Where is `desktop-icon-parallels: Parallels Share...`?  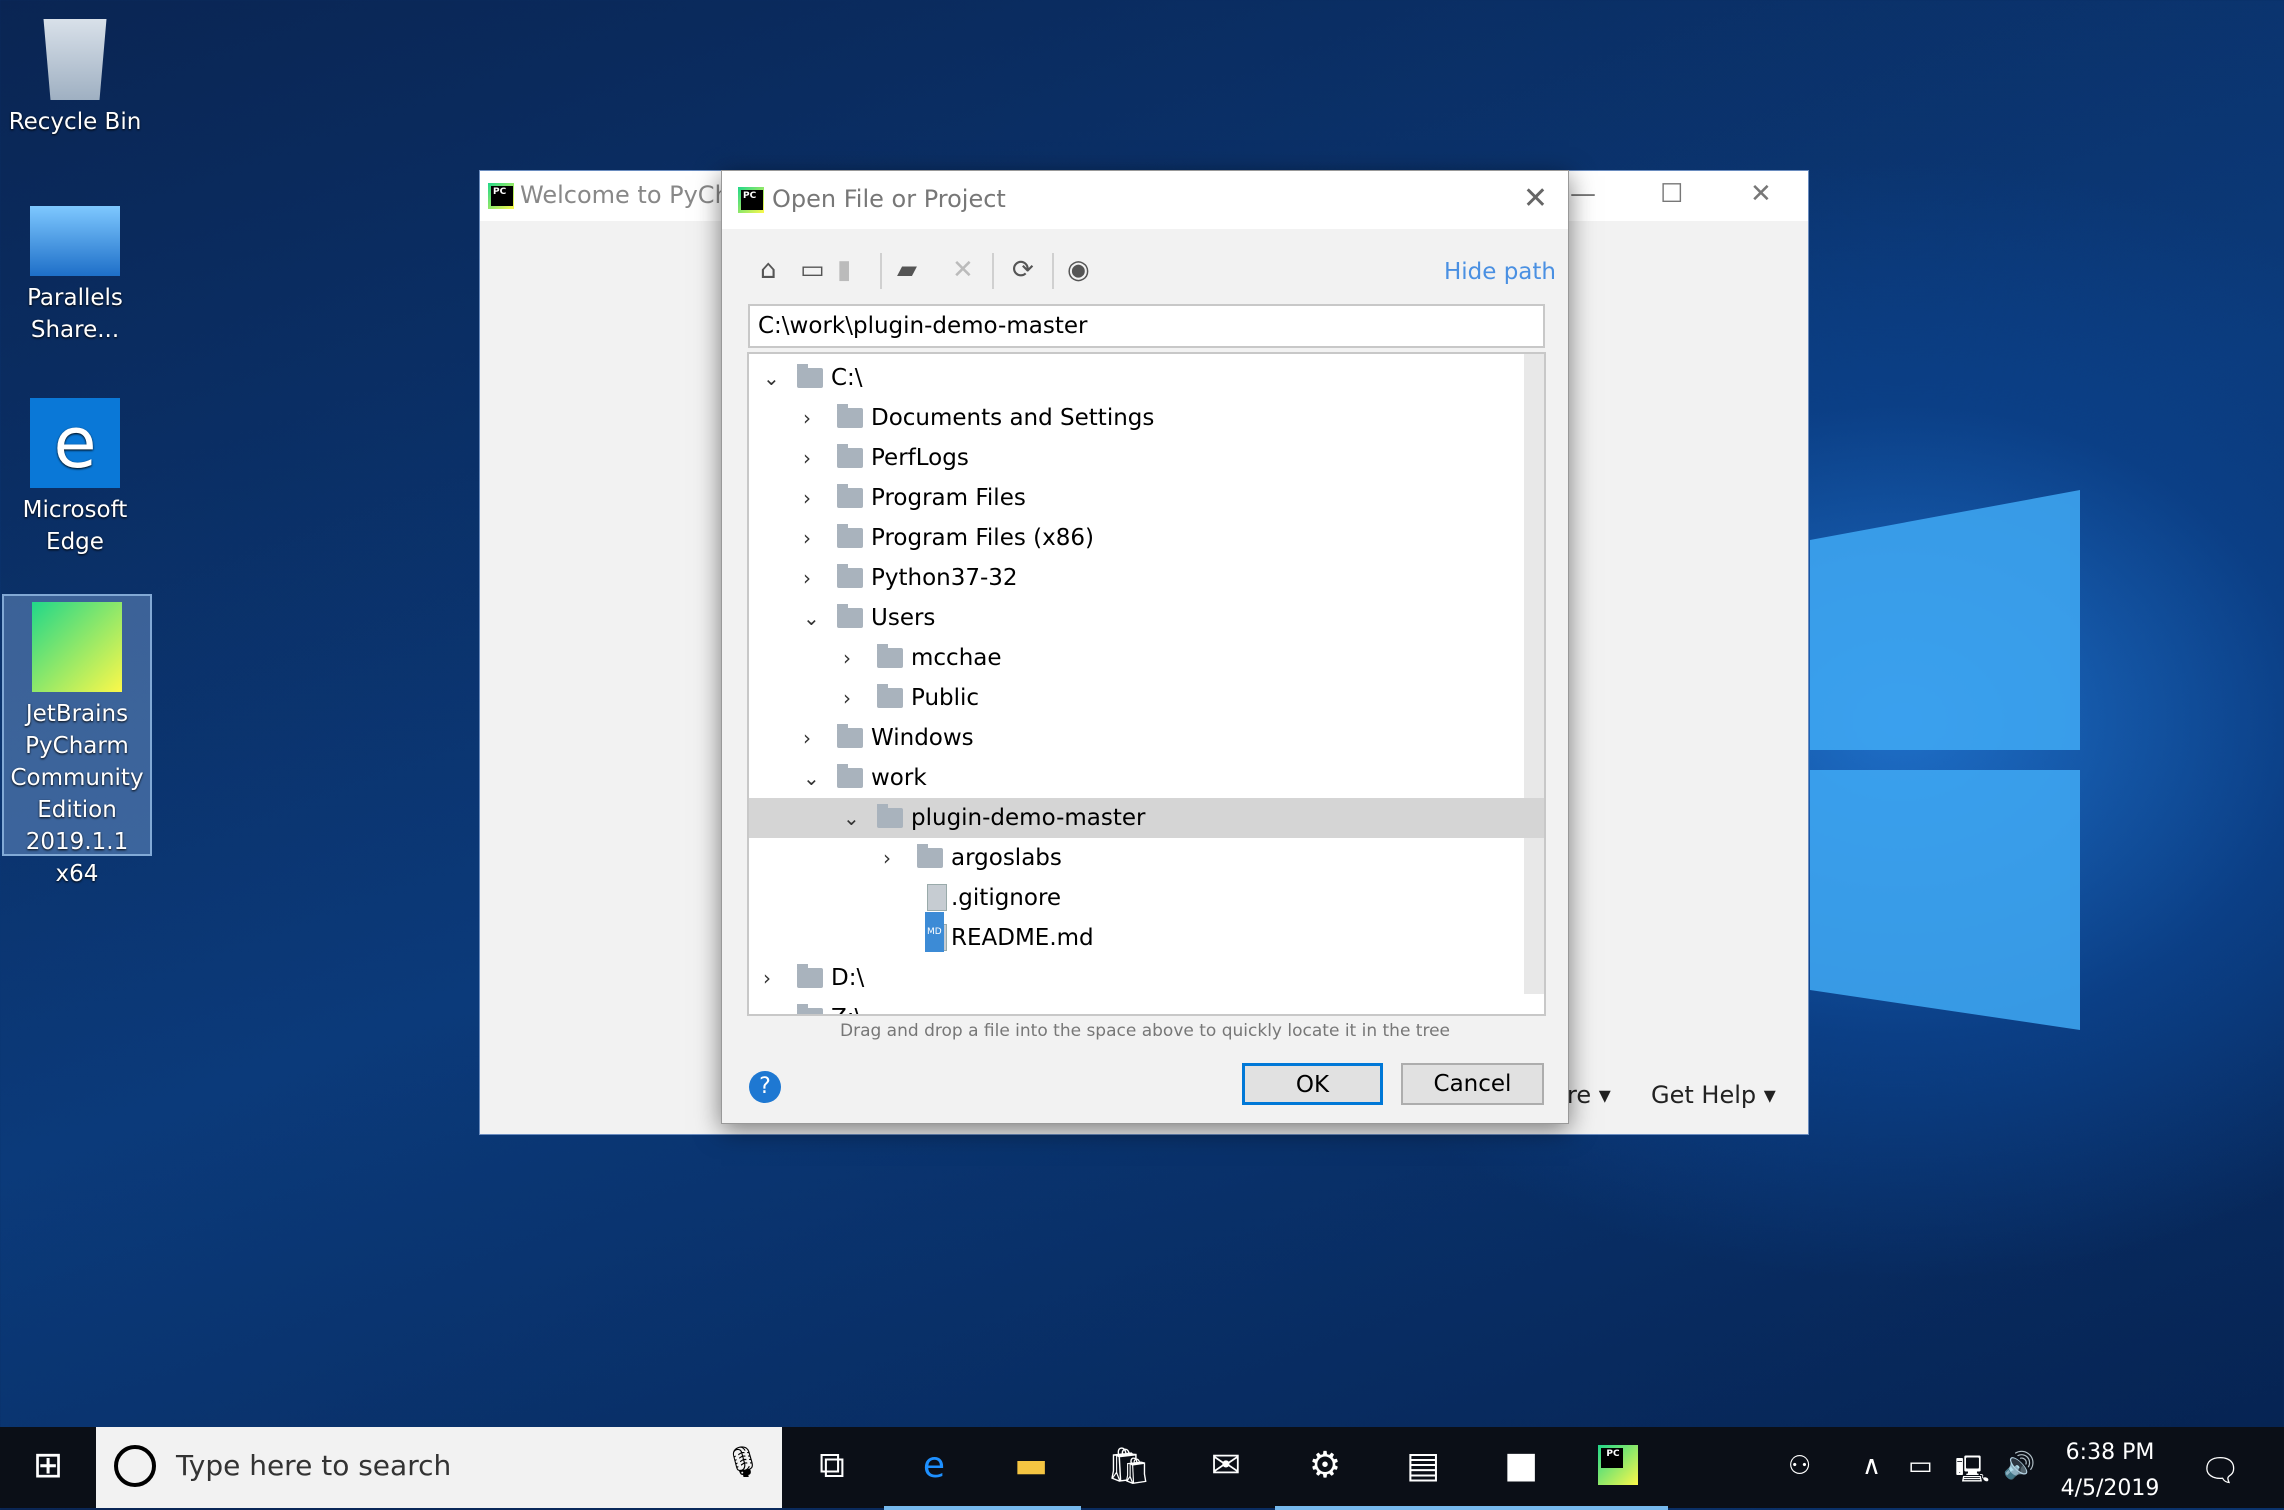
desktop-icon-parallels: Parallels Share... is located at coordinates (75, 276).